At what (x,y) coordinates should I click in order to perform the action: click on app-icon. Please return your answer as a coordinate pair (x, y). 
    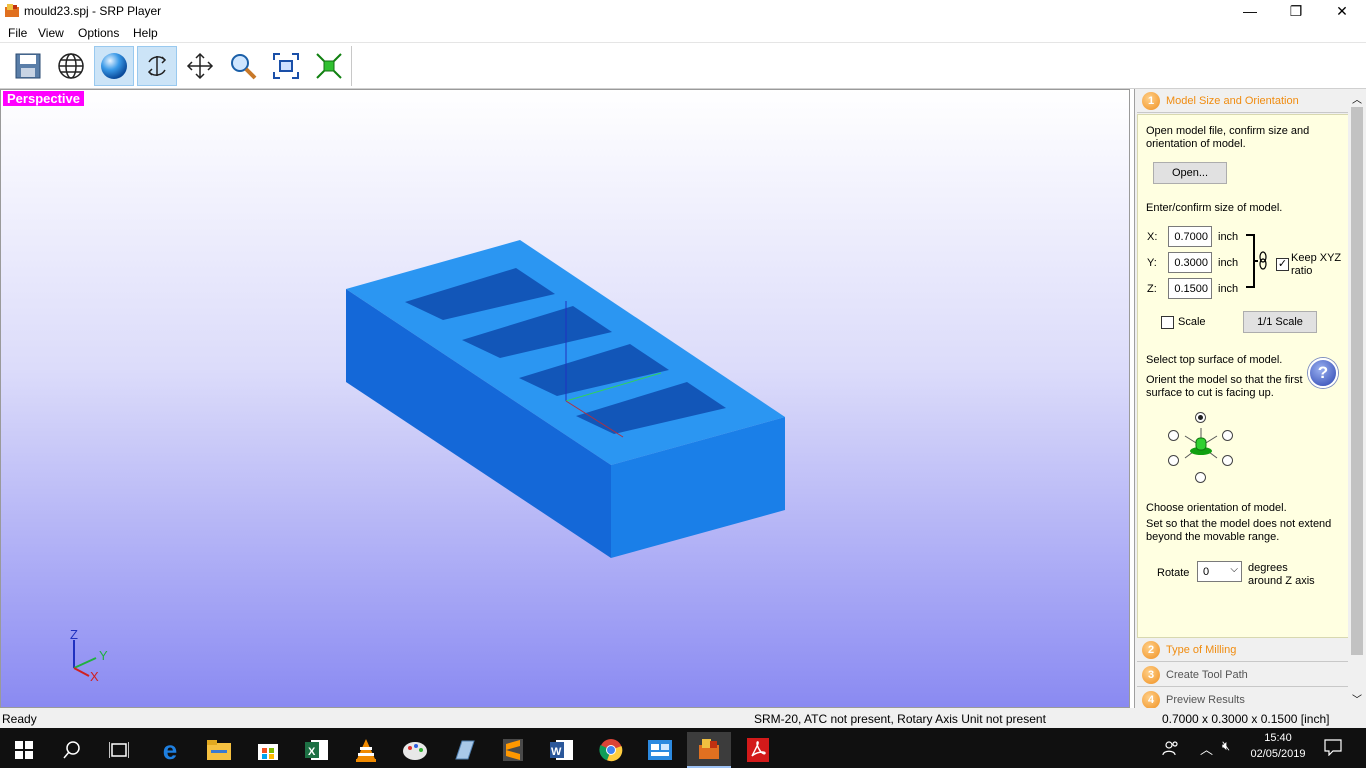
    Looking at the image, I should click on (465, 750).